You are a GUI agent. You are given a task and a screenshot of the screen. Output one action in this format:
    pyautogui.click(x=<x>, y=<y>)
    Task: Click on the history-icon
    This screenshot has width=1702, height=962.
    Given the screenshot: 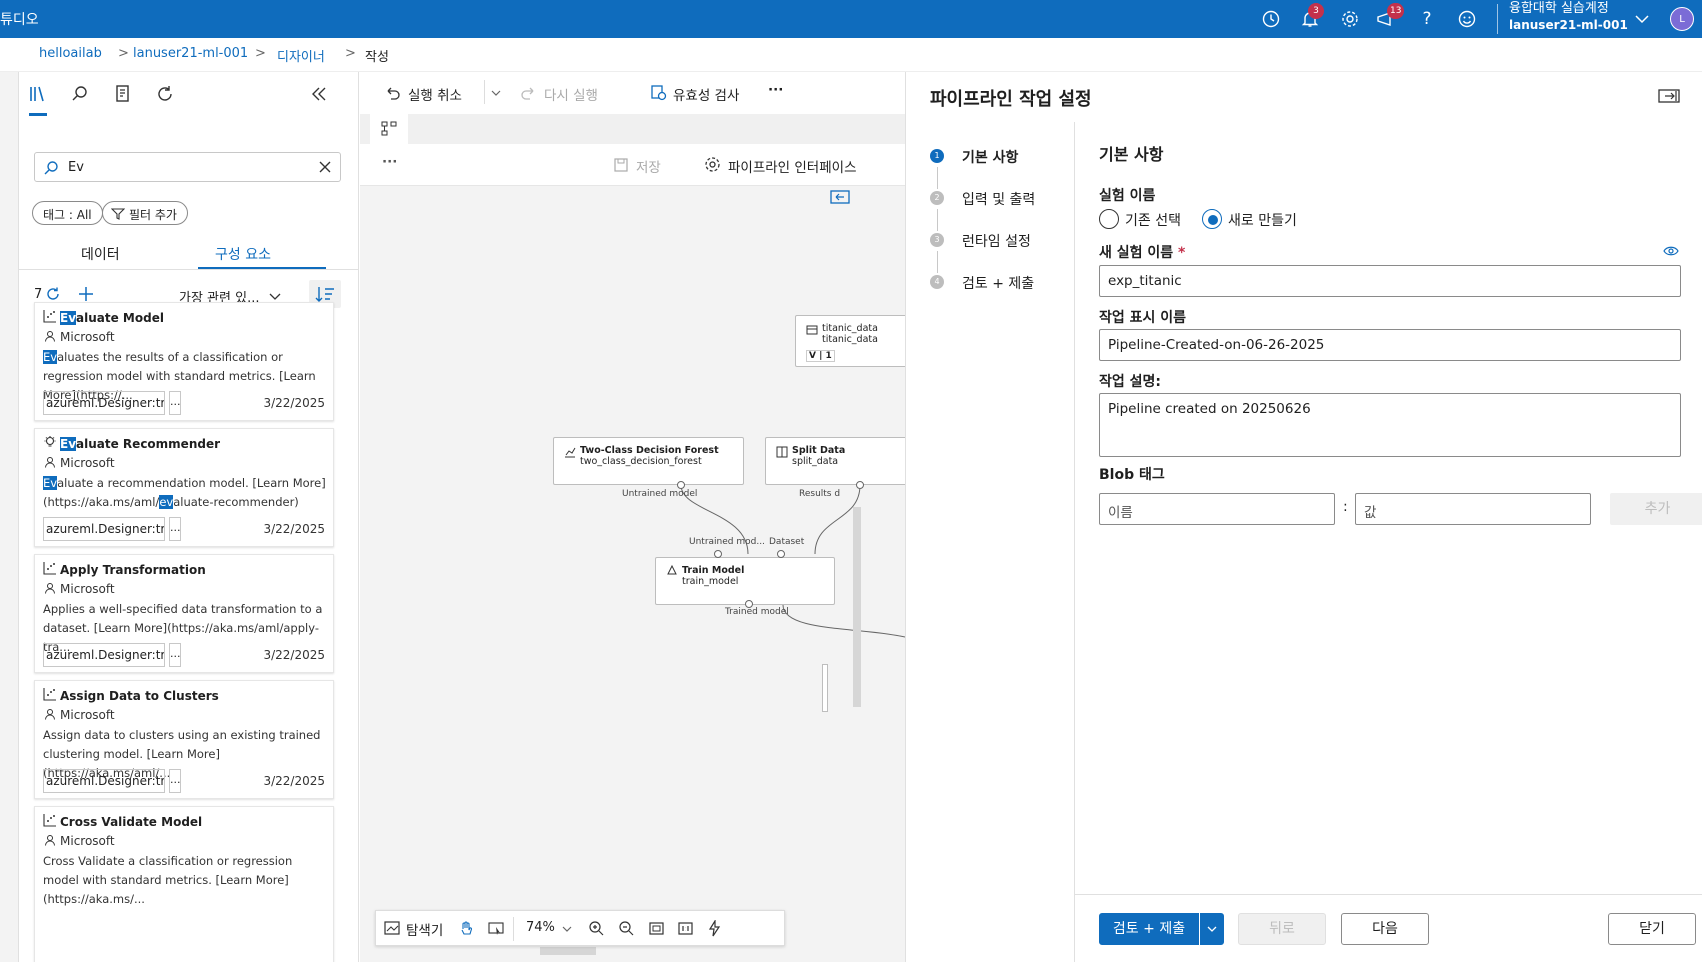 What is the action you would take?
    pyautogui.click(x=1271, y=19)
    